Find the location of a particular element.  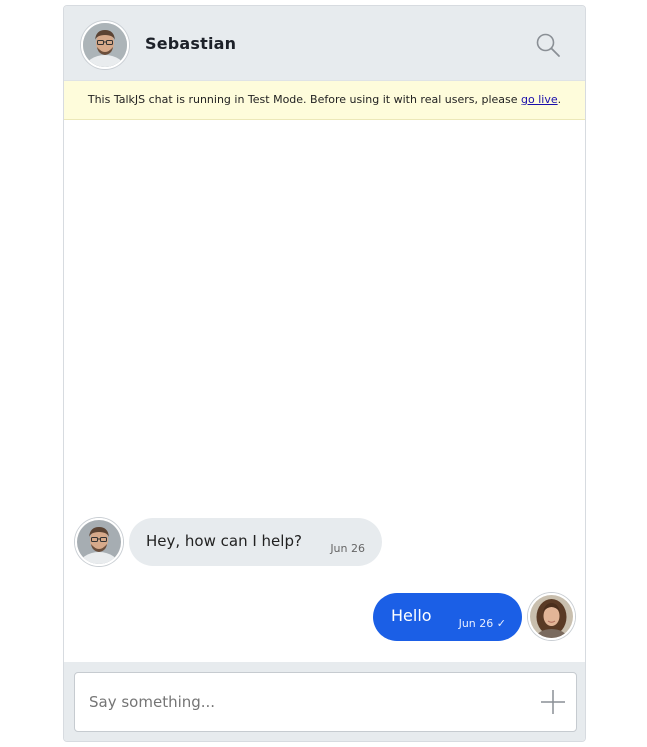

search-button is located at coordinates (548, 45).